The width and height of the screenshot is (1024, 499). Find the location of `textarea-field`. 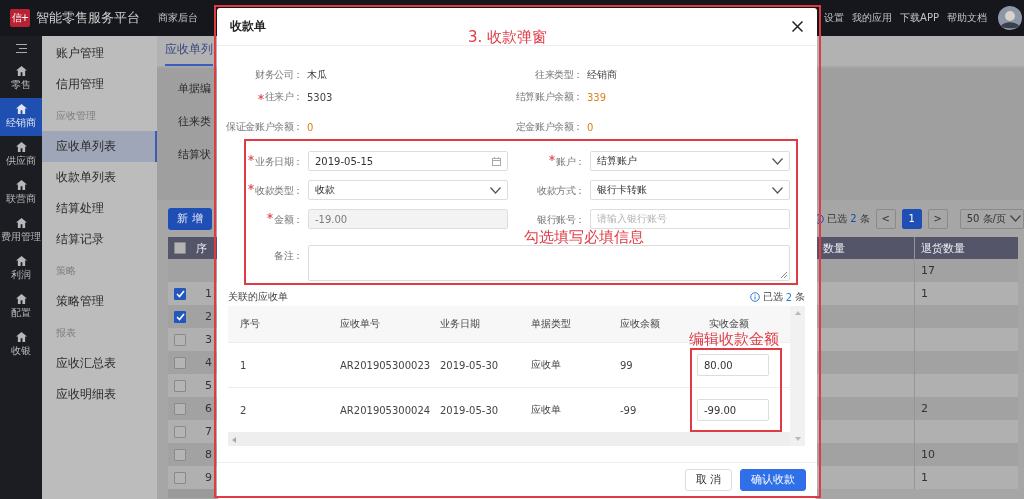

textarea-field is located at coordinates (549, 263).